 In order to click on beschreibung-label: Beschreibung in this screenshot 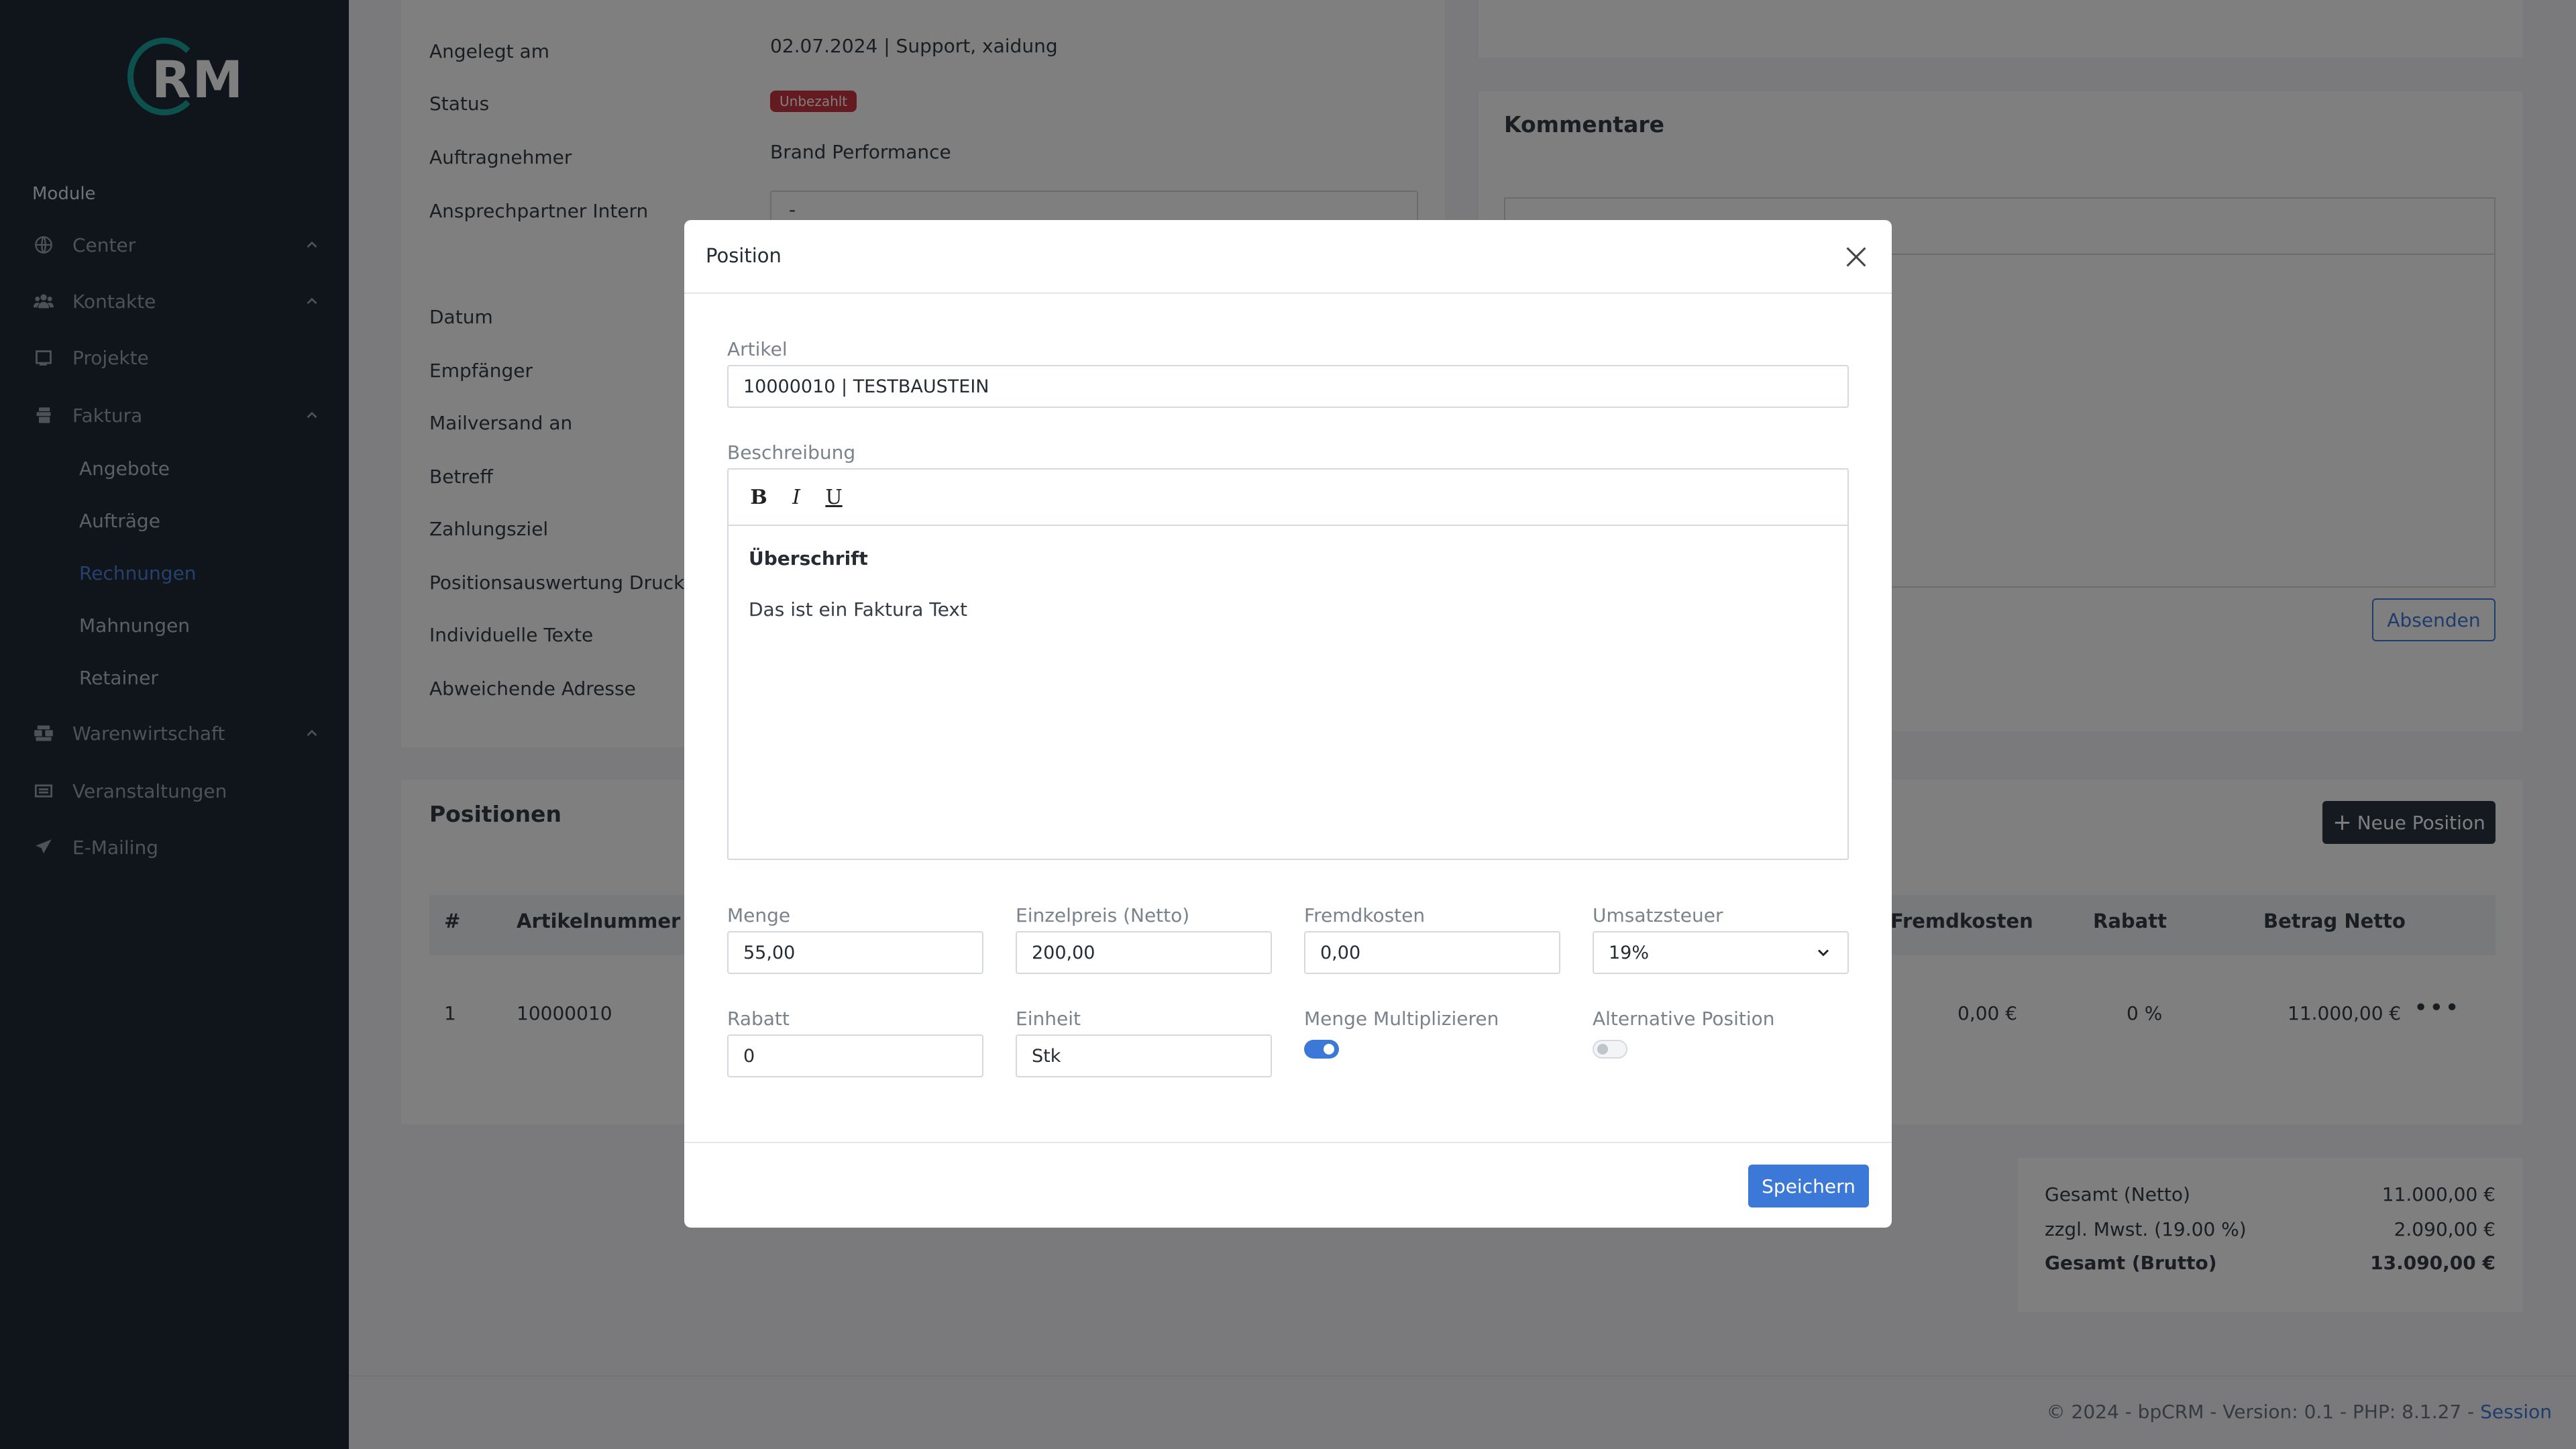, I will do `click(791, 452)`.